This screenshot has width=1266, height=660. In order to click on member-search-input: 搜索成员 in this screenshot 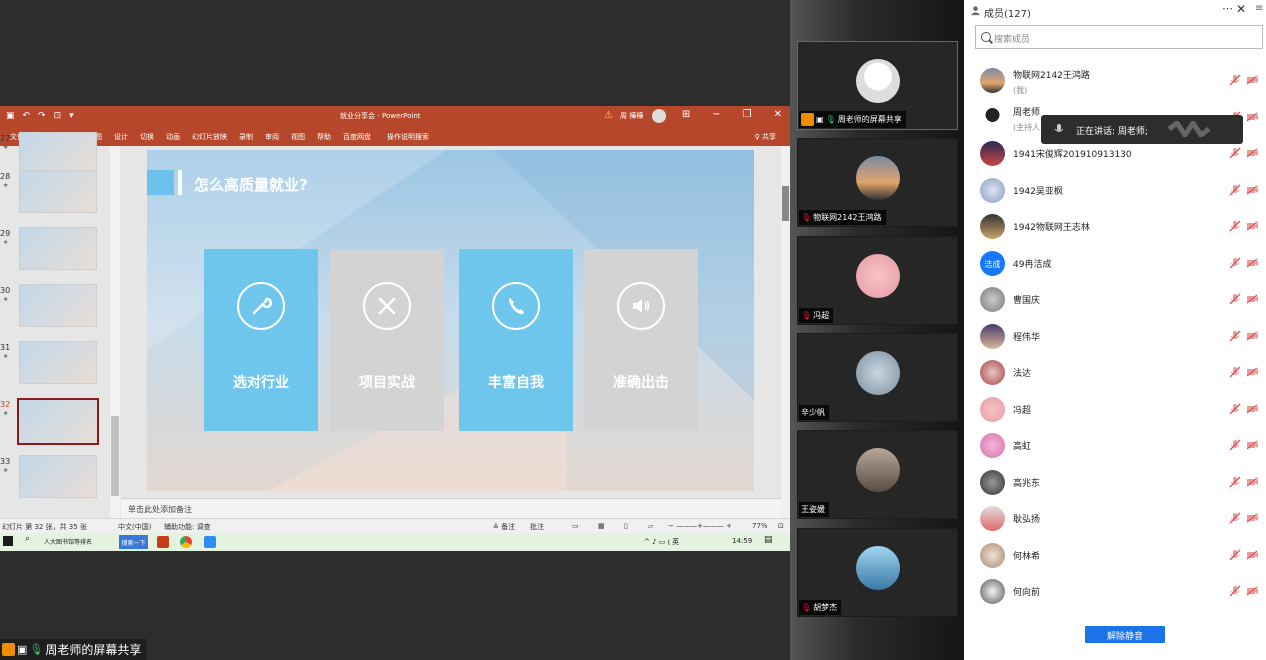, I will do `click(1119, 37)`.